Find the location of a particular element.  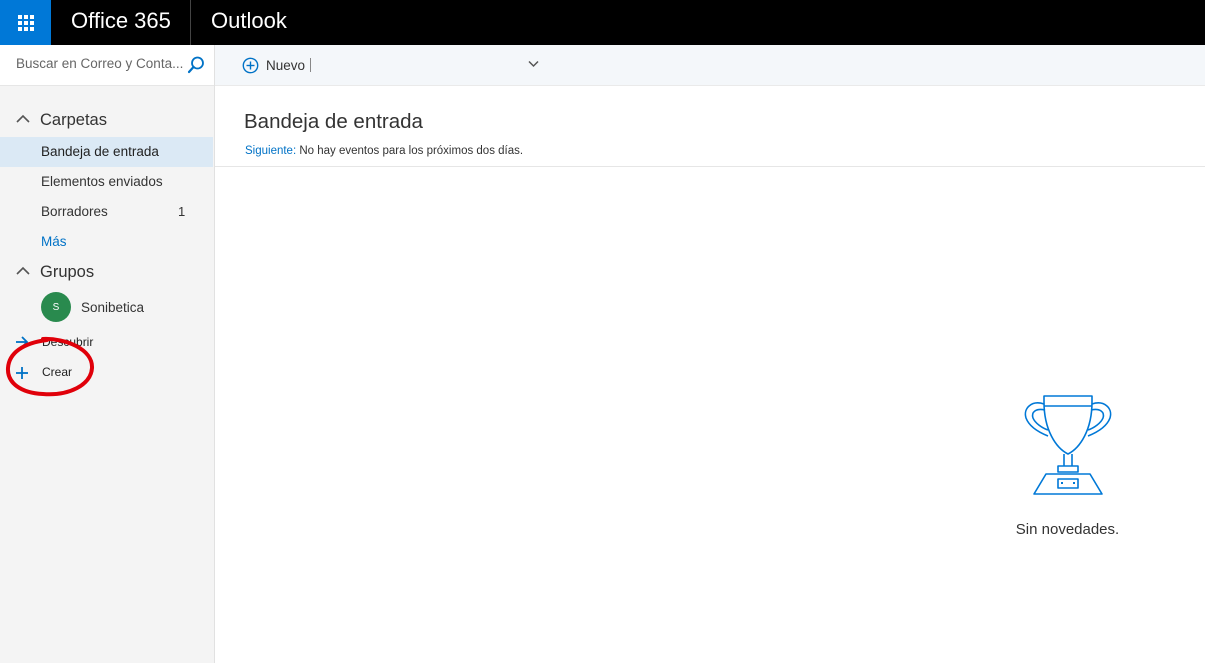

group-label: Sonibetica is located at coordinates (113, 307).